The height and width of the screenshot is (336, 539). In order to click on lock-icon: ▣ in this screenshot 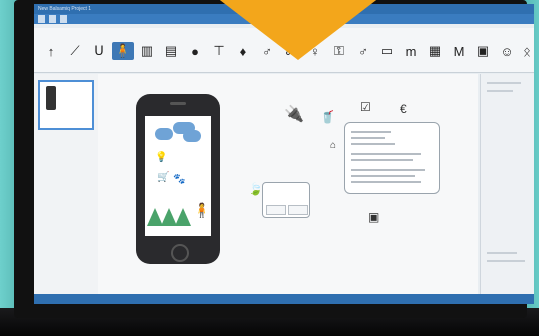, I will do `click(483, 51)`.